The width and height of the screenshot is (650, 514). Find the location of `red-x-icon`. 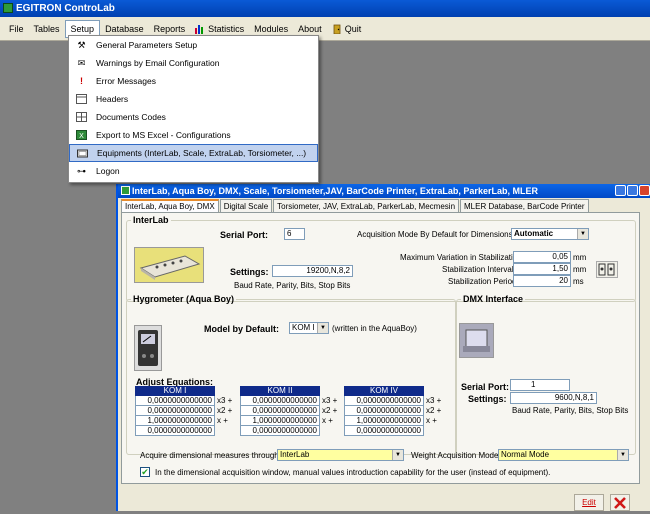

red-x-icon is located at coordinates (620, 503).